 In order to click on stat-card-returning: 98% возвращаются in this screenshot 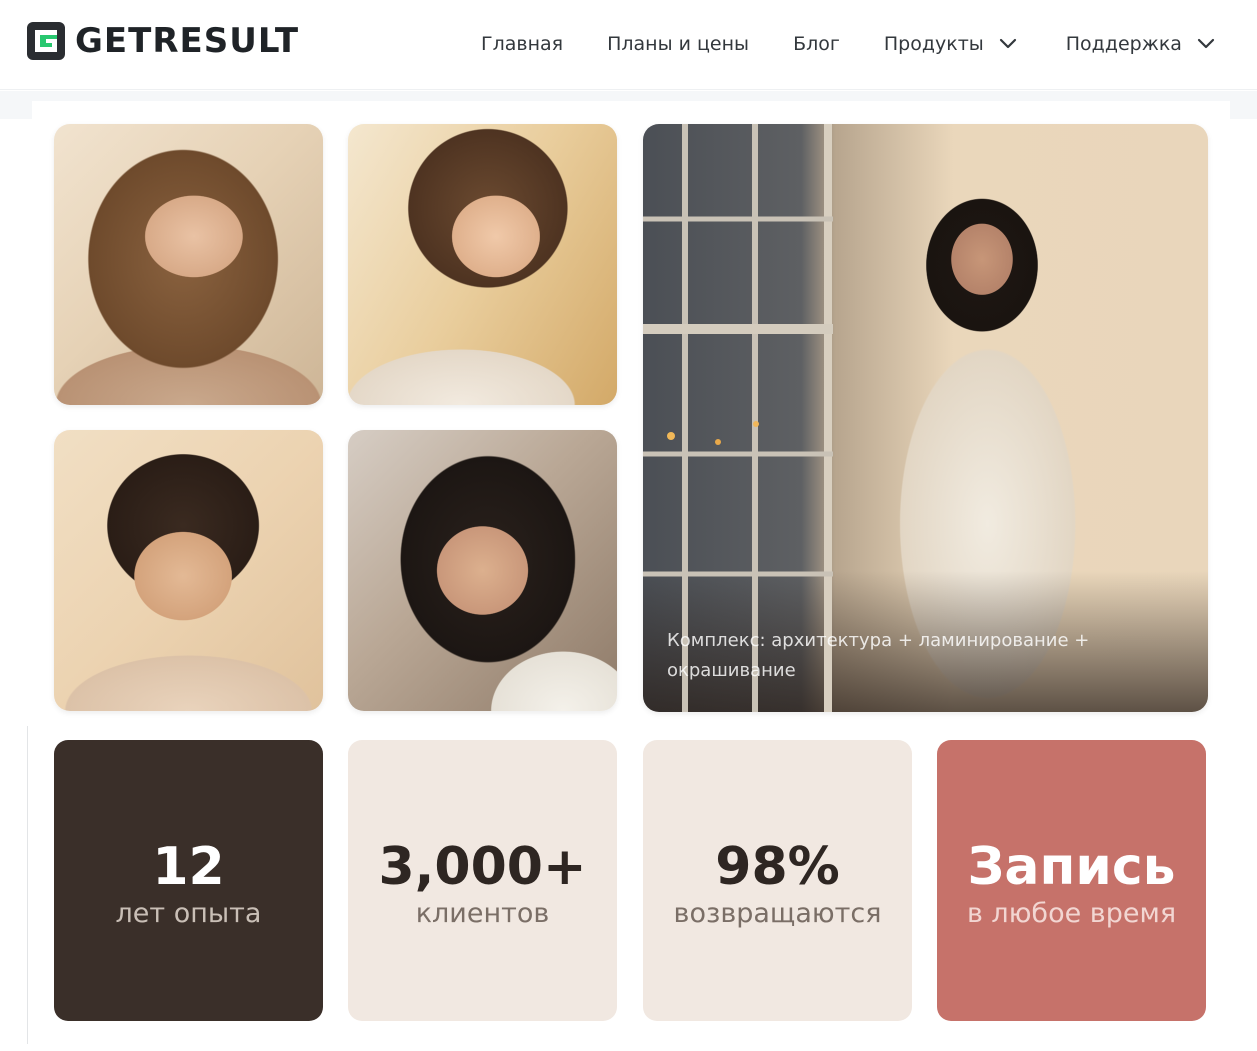, I will do `click(777, 880)`.